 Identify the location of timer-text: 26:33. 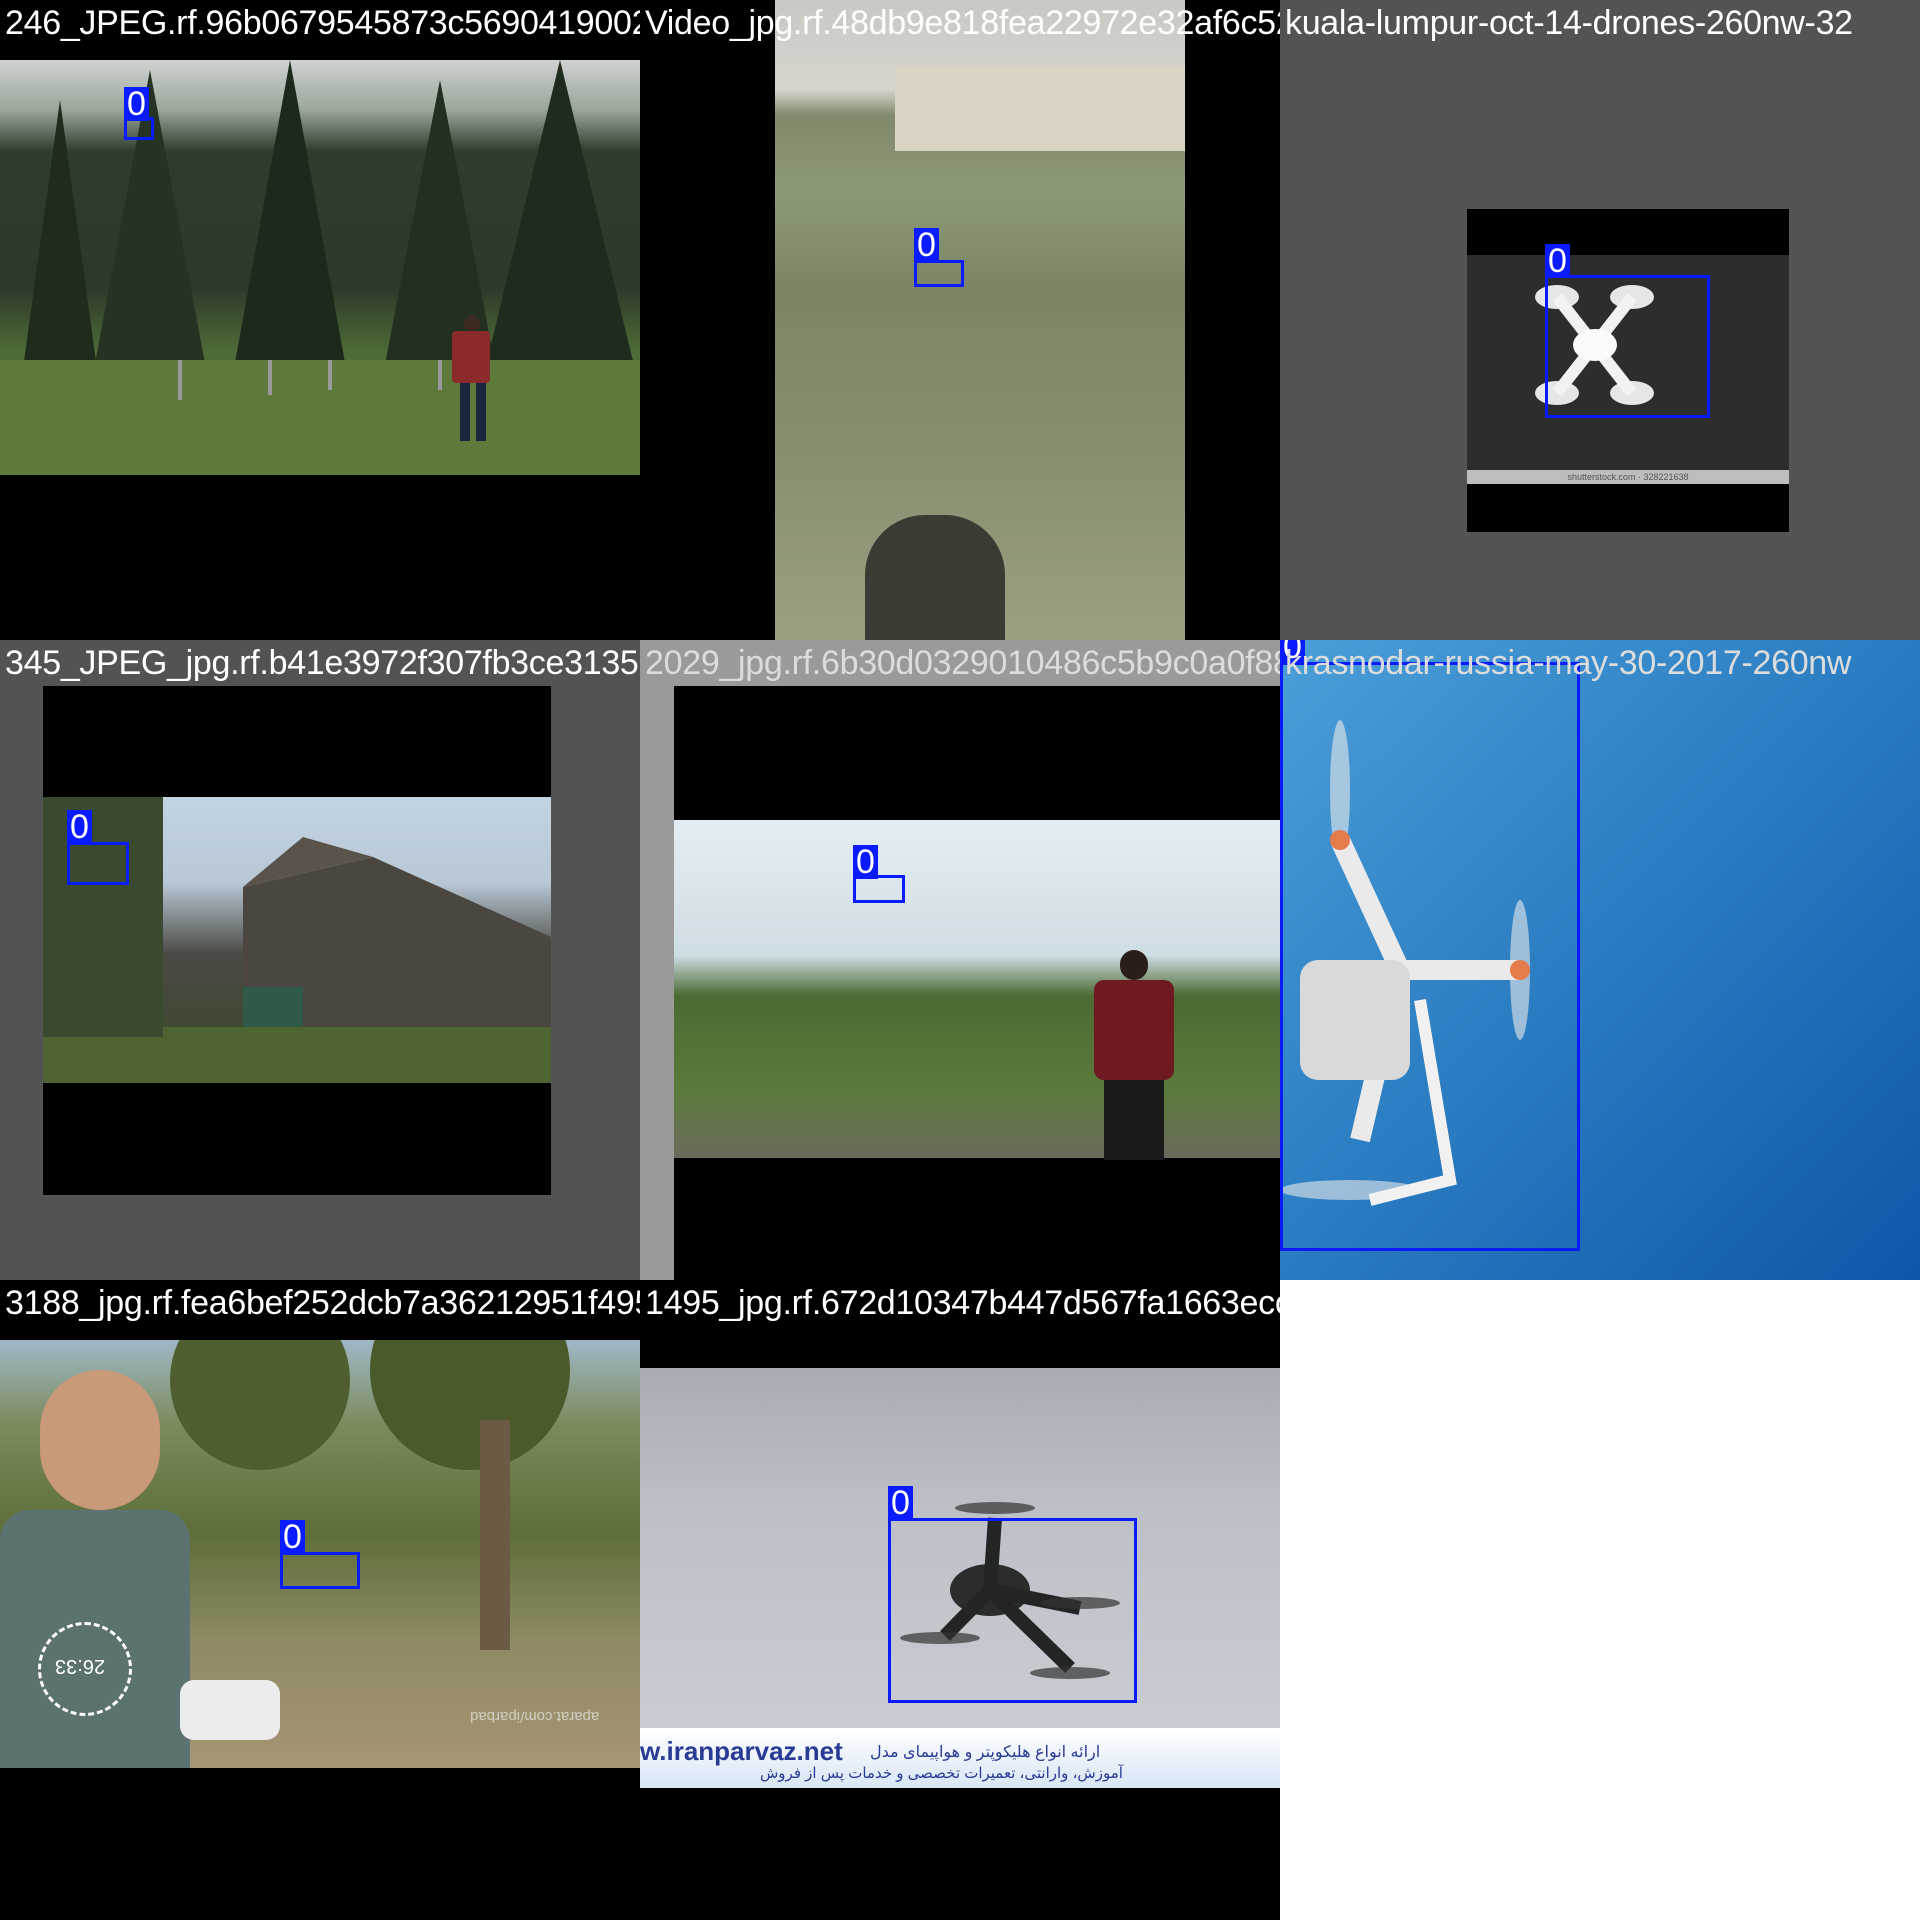
(80, 1666).